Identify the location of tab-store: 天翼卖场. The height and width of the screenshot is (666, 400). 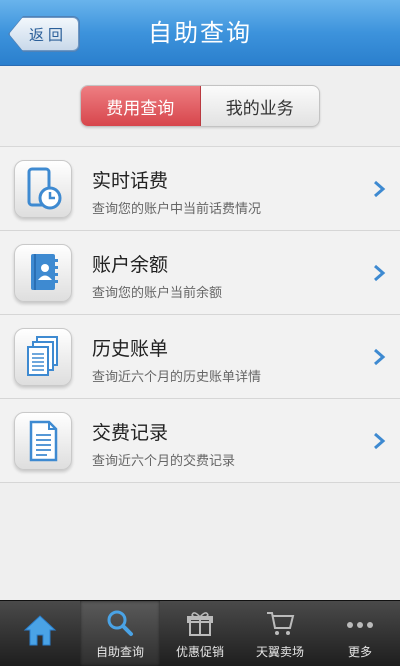
(280, 633).